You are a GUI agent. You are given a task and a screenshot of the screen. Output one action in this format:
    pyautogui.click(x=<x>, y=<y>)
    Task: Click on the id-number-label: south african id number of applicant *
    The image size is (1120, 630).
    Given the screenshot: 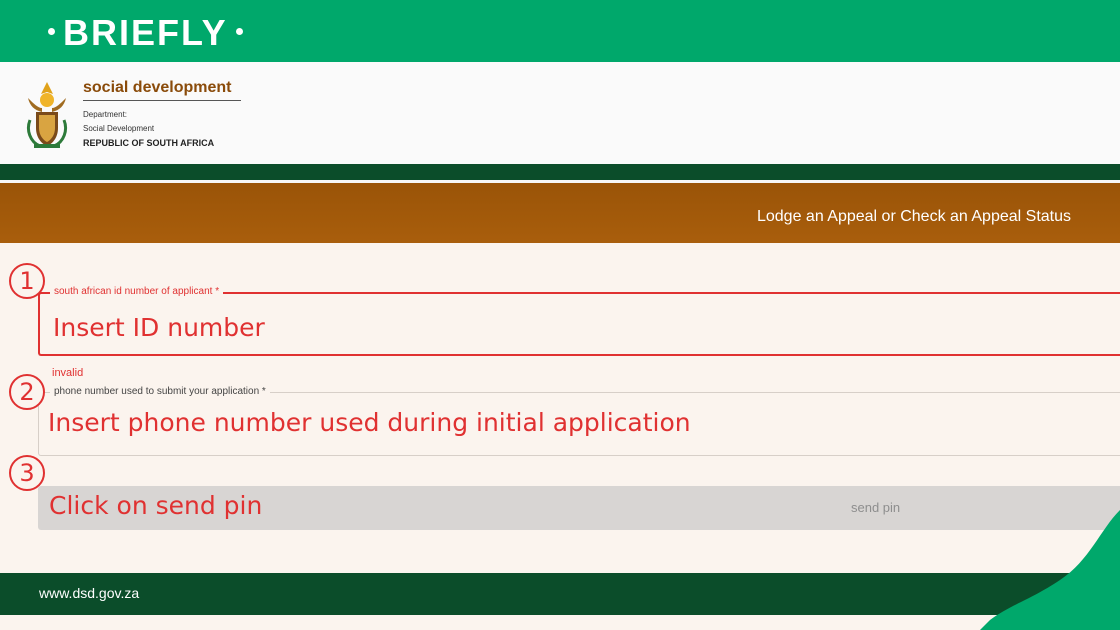 What is the action you would take?
    pyautogui.click(x=137, y=291)
    